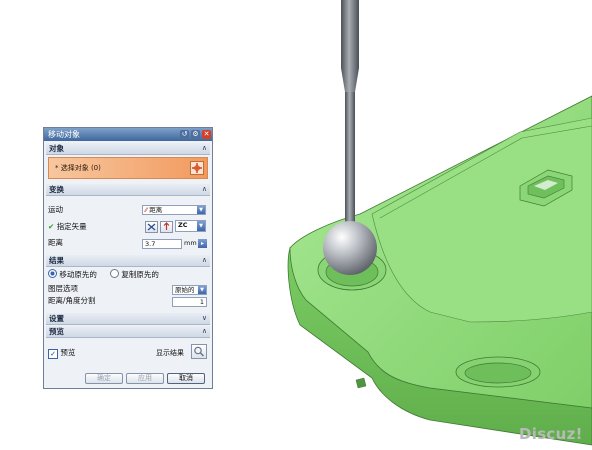 The image size is (592, 450). What do you see at coordinates (52, 273) in the screenshot?
I see `radio-selected-icon` at bounding box center [52, 273].